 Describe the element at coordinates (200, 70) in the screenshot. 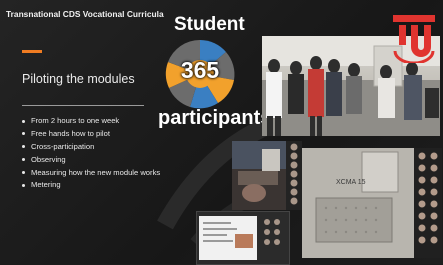

I see `stat-number: 365` at that location.